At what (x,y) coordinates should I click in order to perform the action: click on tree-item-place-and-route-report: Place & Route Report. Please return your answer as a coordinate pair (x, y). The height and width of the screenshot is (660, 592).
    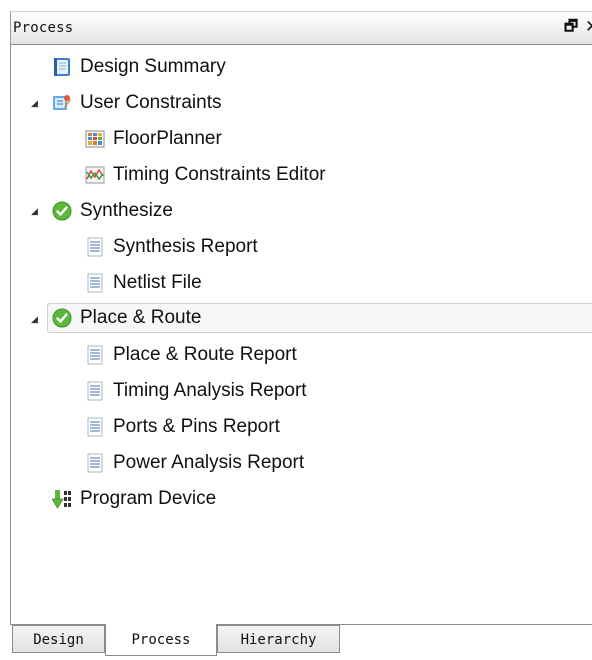
    Looking at the image, I should click on (191, 355).